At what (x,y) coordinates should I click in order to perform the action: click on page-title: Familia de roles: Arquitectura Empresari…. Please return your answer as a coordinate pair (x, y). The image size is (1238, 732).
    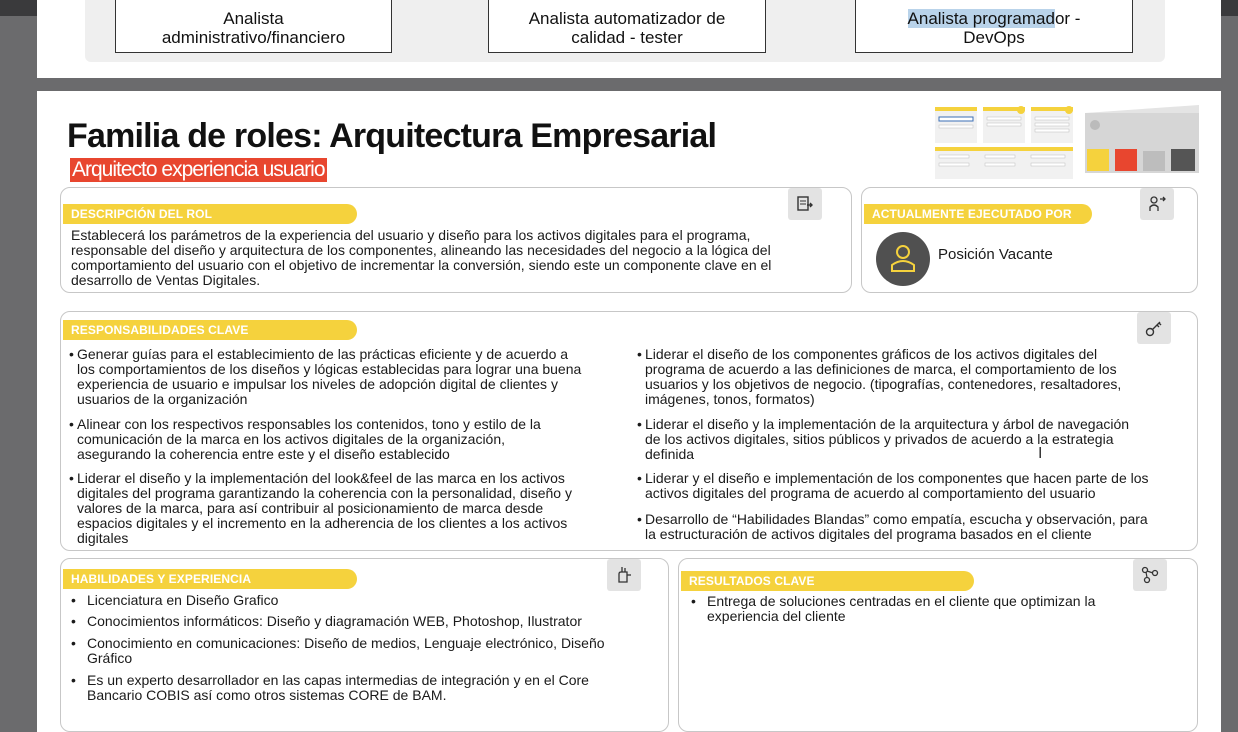
    Looking at the image, I should click on (392, 136).